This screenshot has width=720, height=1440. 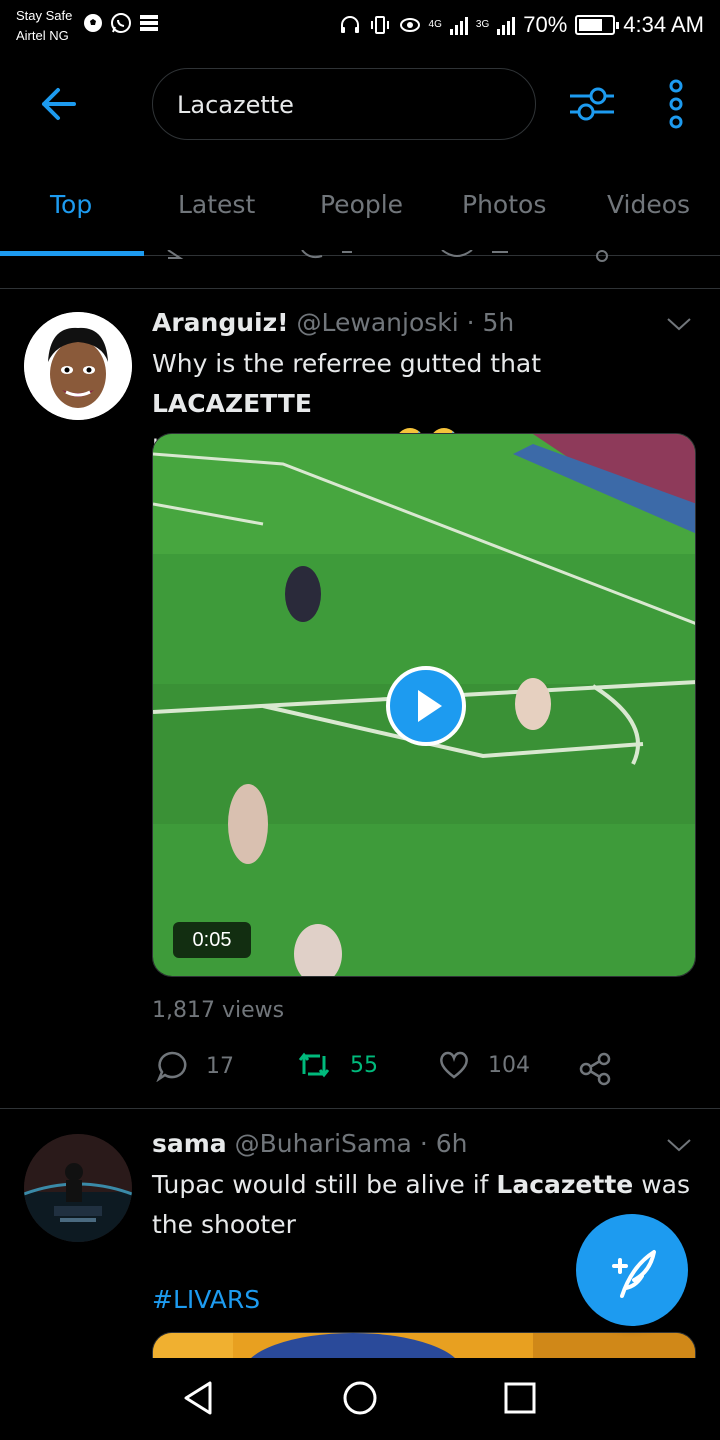 I want to click on tab-videos: Videos, so click(x=648, y=204).